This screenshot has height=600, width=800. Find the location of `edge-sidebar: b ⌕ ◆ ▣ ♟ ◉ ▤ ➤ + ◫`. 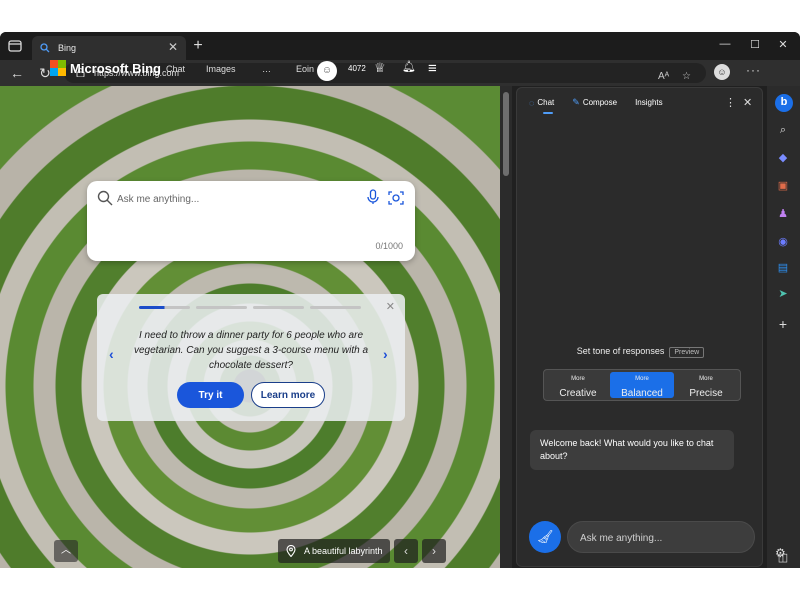

edge-sidebar: b ⌕ ◆ ▣ ♟ ◉ ▤ ➤ + ◫ is located at coordinates (783, 327).